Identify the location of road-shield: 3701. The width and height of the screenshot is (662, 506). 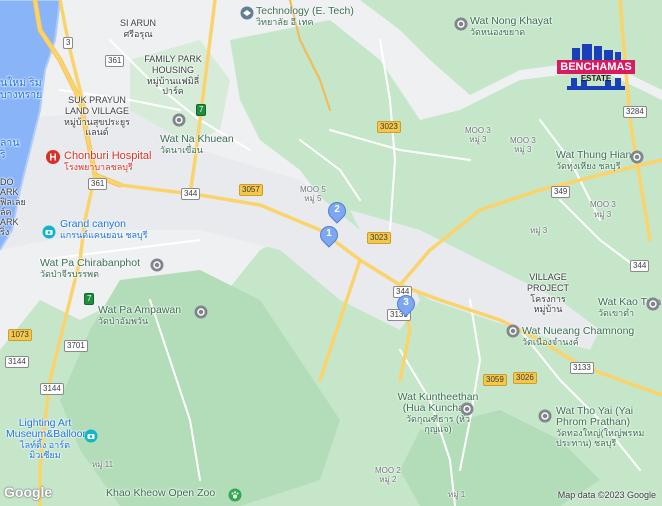
(76, 346).